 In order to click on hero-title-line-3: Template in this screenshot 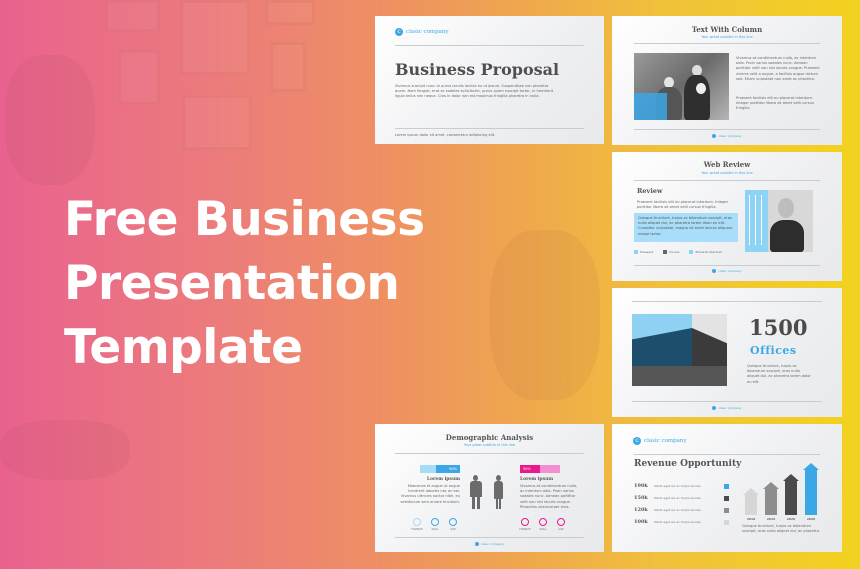, I will do `click(183, 347)`.